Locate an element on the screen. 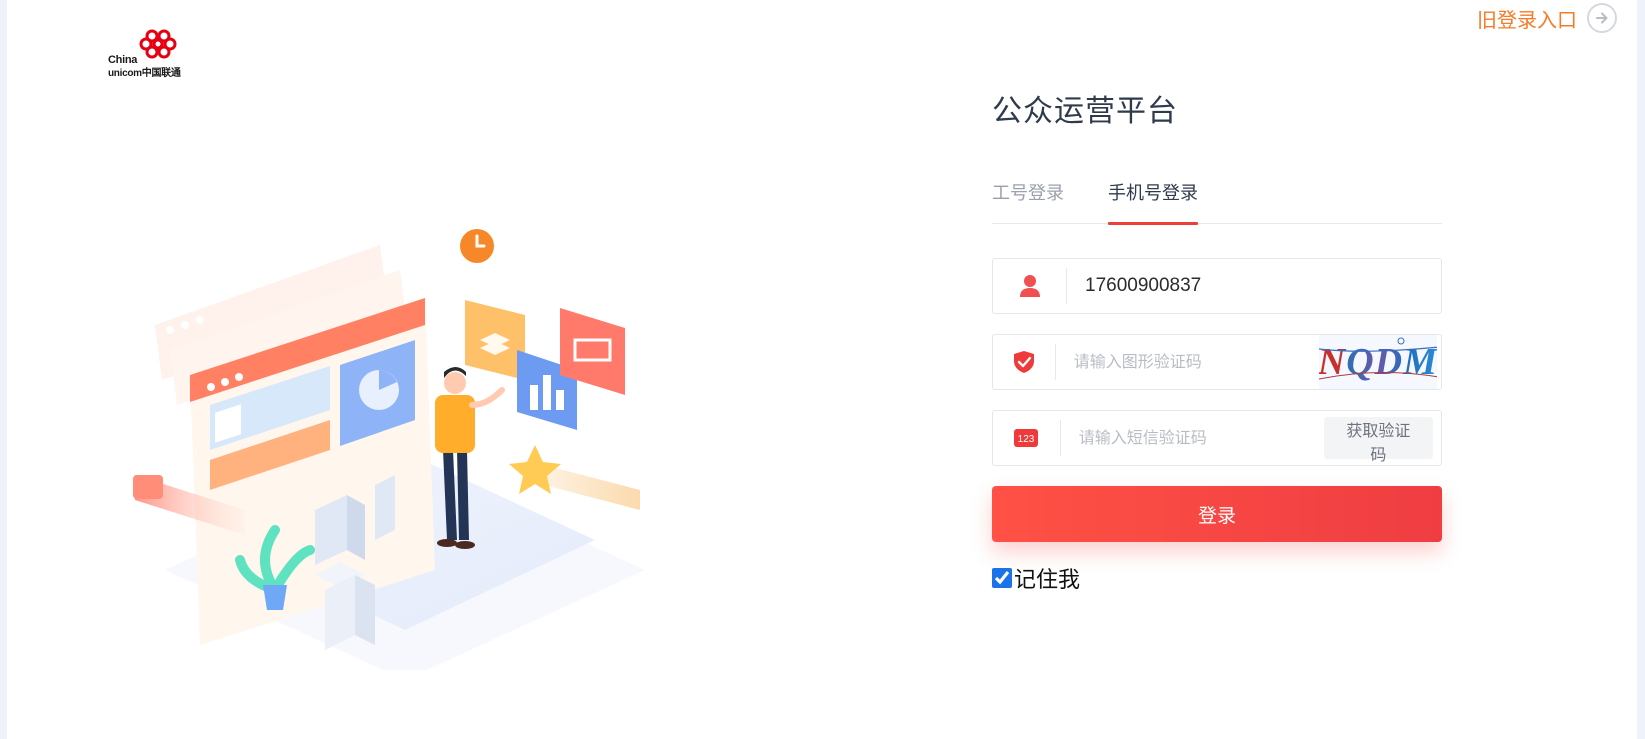  login-tabs: 工号登录 手机号登录 is located at coordinates (1217, 200).